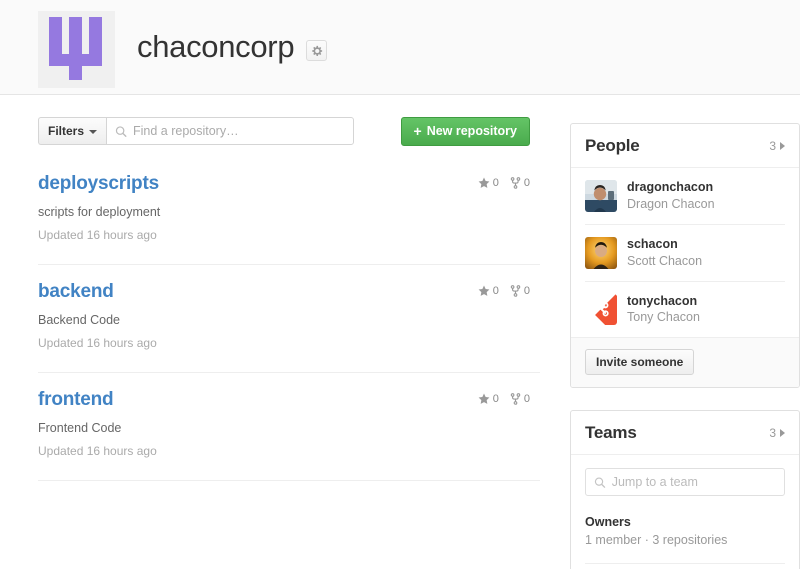 The image size is (800, 569). I want to click on person-login: schacon, so click(652, 243).